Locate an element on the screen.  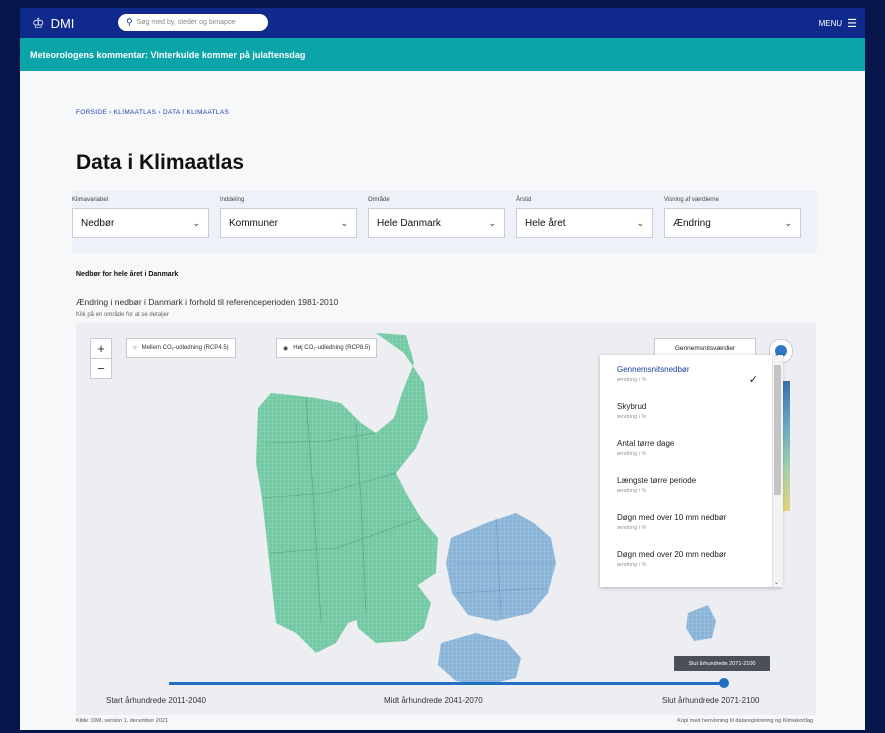
option-label: Antal tørre dage is located at coordinates (646, 443).